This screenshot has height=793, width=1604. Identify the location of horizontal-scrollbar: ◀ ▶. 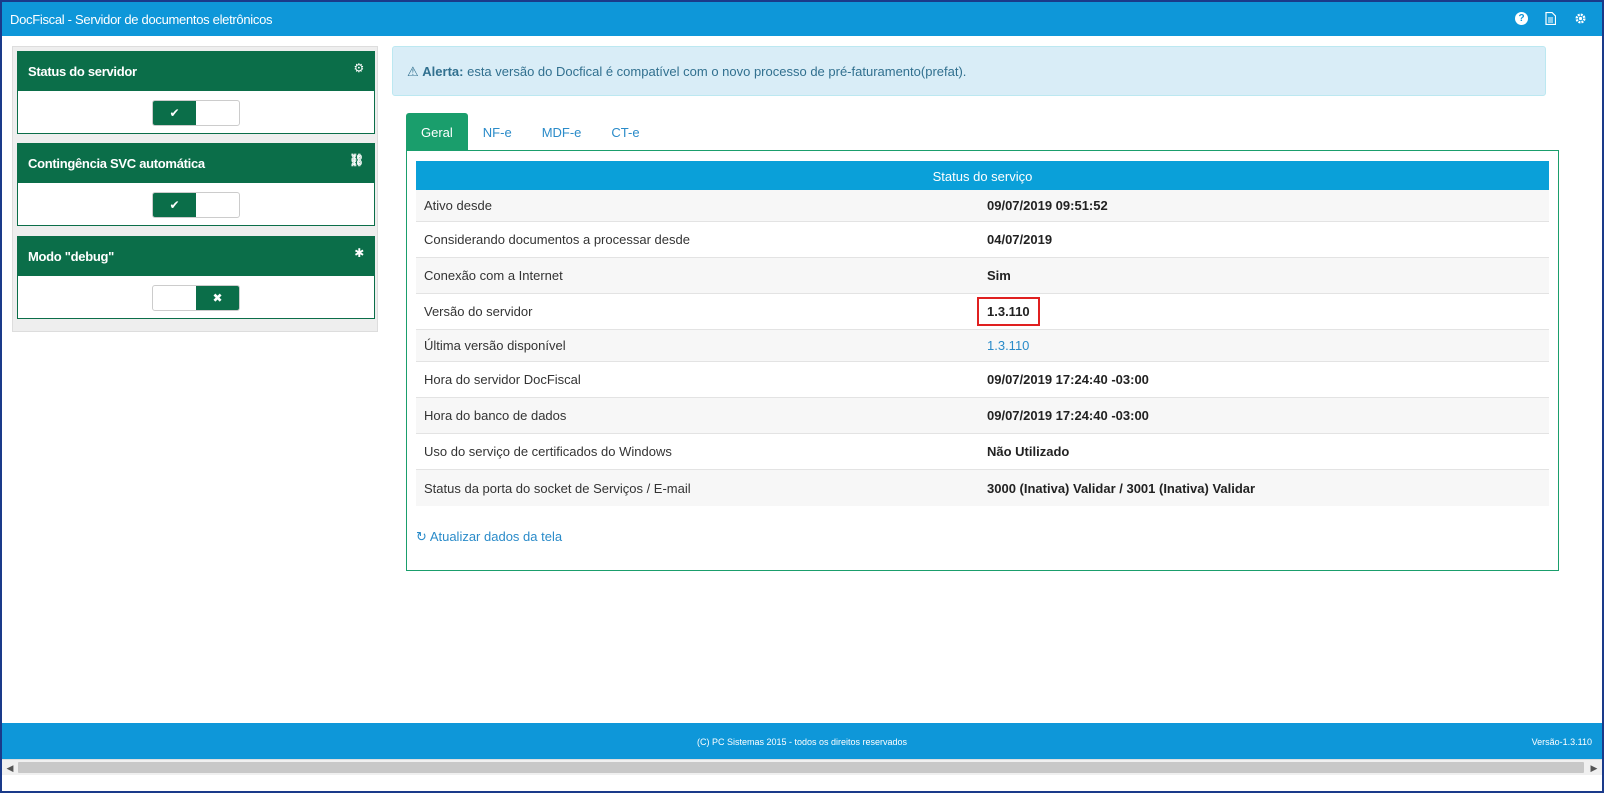
(802, 767).